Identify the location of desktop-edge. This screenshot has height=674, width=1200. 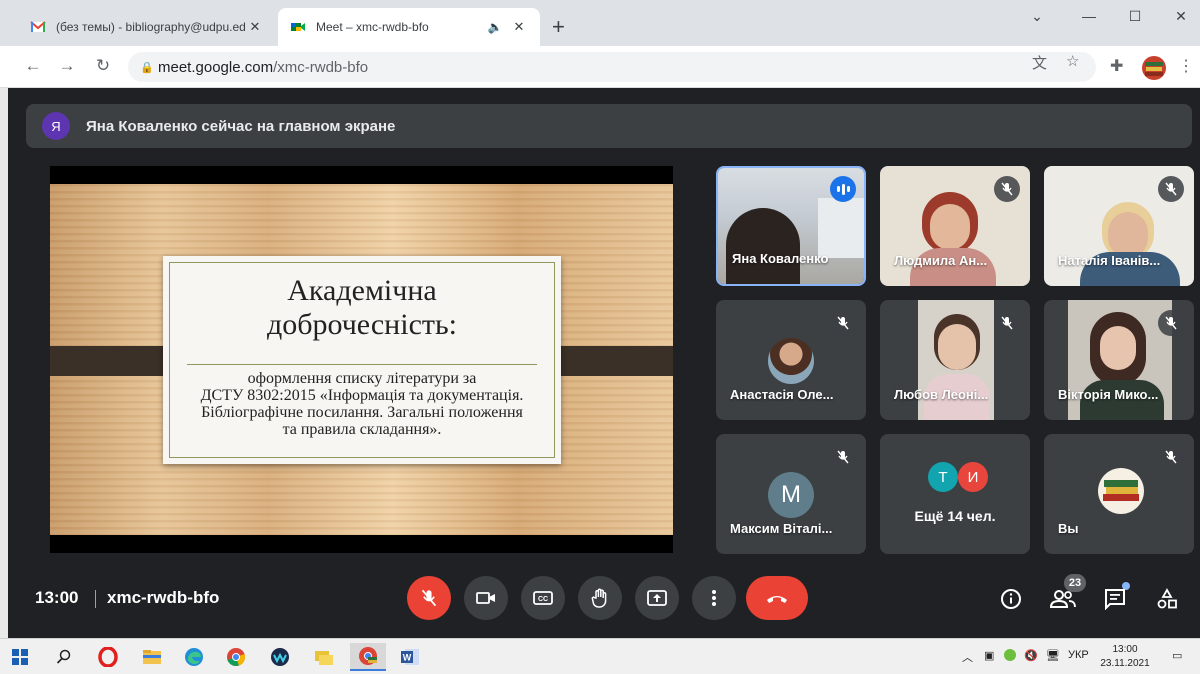
(4, 363).